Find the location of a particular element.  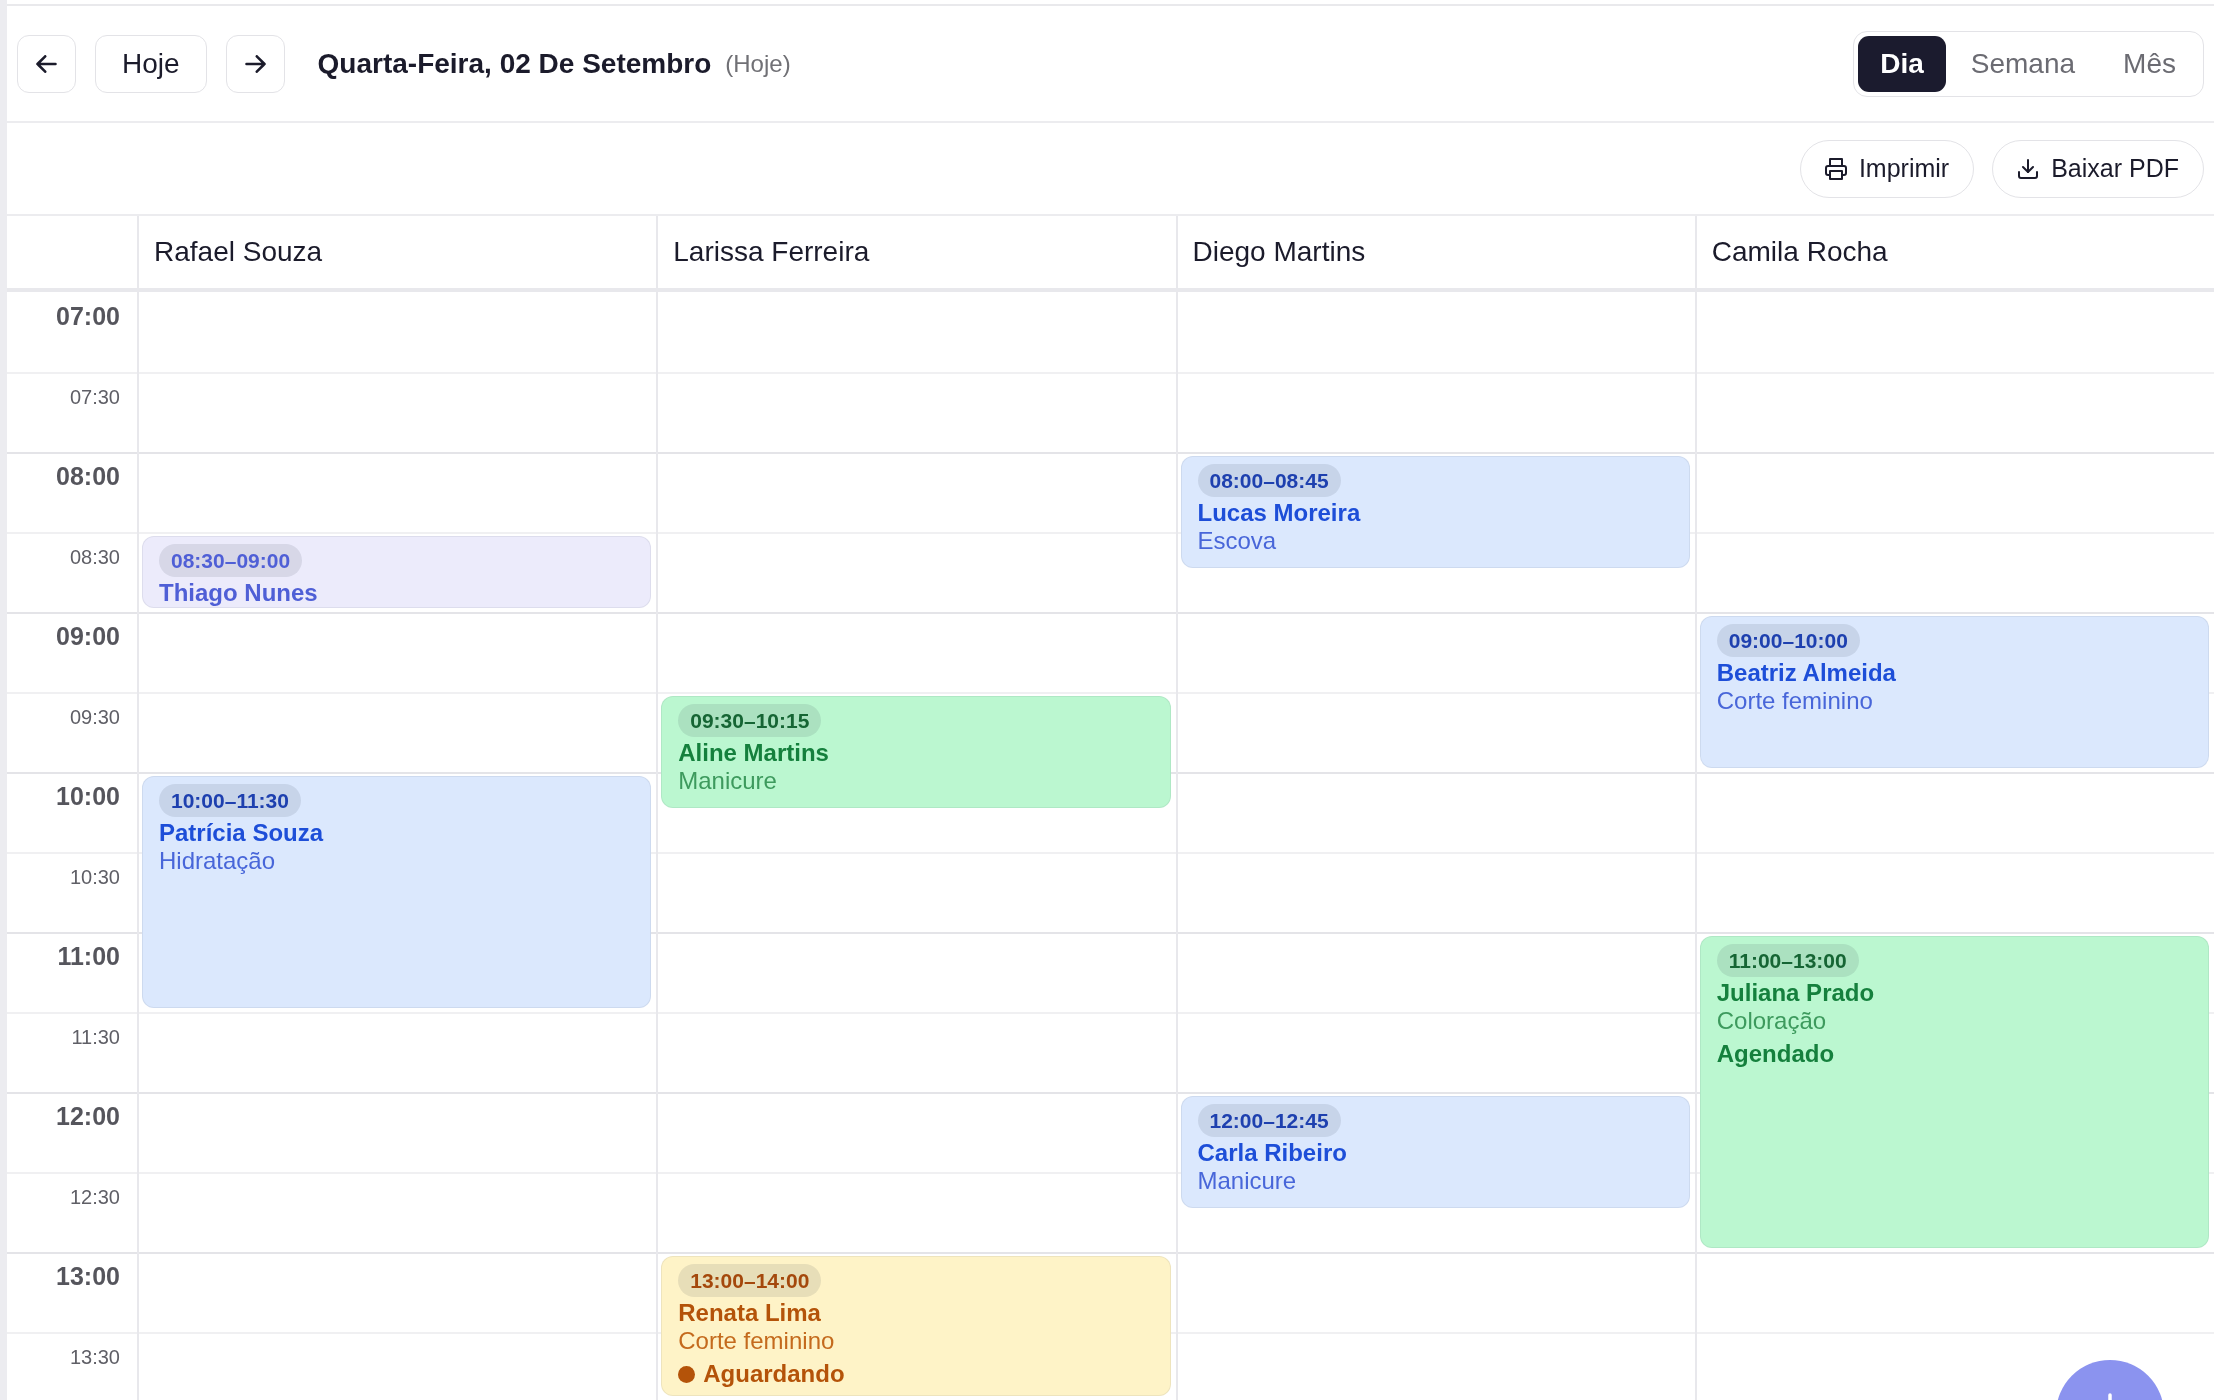

service-name: Coloração is located at coordinates (1771, 1020).